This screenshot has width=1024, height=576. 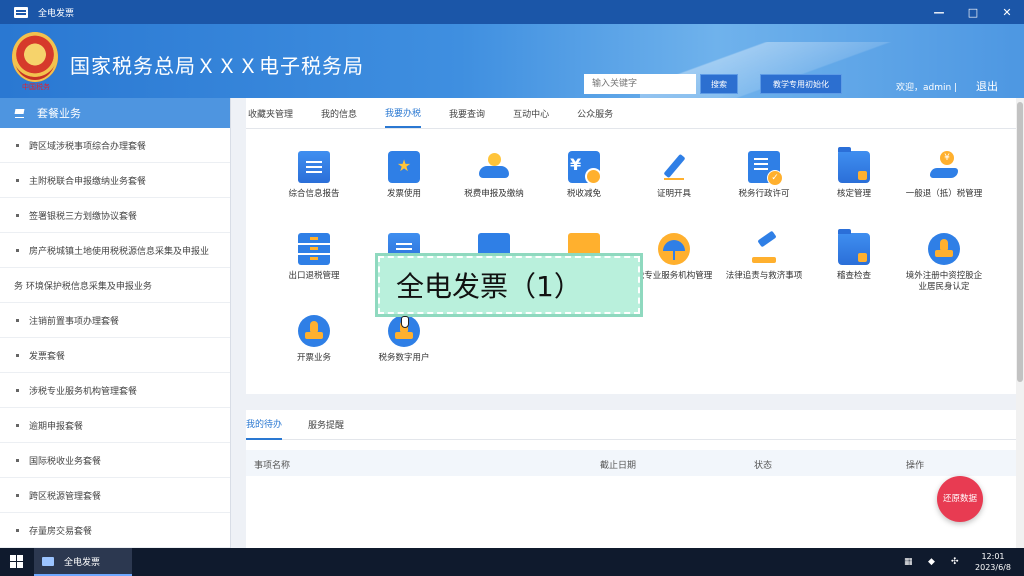 What do you see at coordinates (115, 390) in the screenshot?
I see `sidebar-item: 涉税专业服务机构管理套餐` at bounding box center [115, 390].